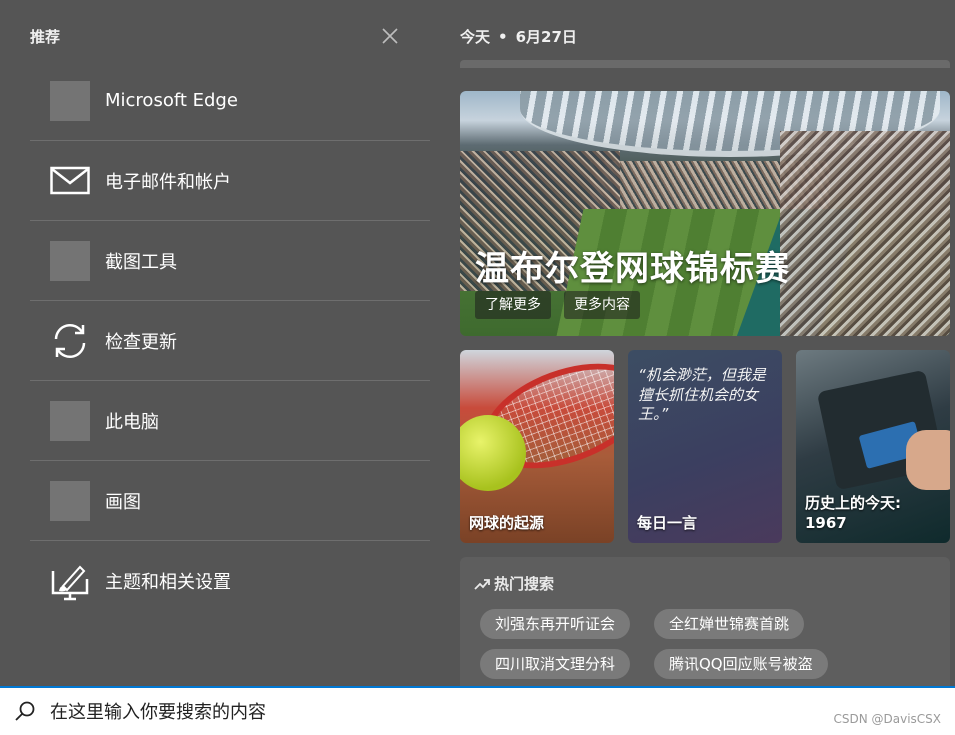 This screenshot has width=955, height=735. I want to click on recommended-item-check-updates: 检查更新, so click(230, 341).